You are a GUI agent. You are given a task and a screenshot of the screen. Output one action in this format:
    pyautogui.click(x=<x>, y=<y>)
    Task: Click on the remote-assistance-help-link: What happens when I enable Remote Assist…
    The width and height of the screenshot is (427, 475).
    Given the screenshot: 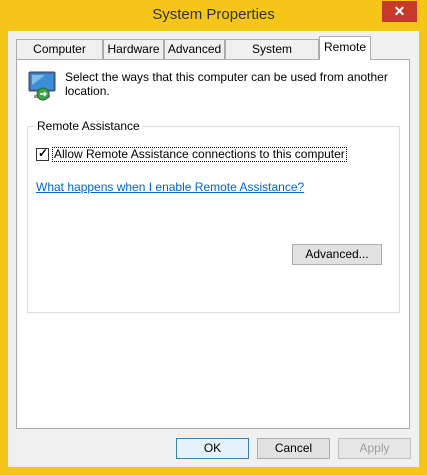 What is the action you would take?
    pyautogui.click(x=170, y=187)
    